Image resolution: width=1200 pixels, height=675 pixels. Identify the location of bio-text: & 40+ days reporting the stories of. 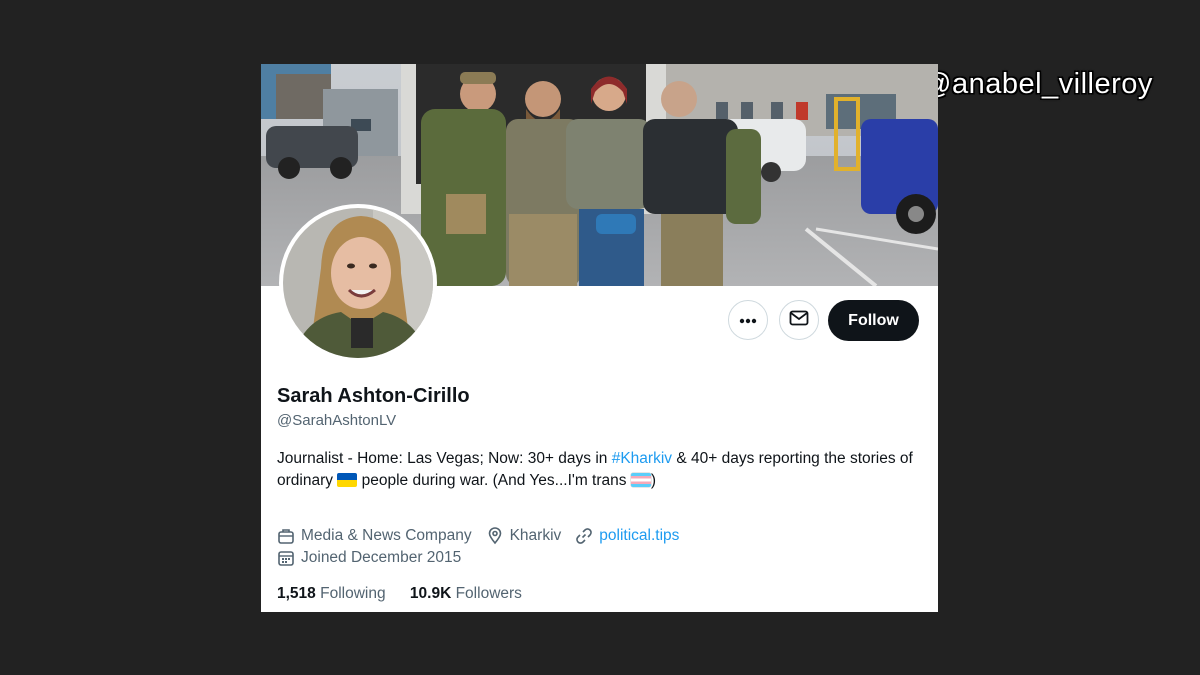
(792, 458).